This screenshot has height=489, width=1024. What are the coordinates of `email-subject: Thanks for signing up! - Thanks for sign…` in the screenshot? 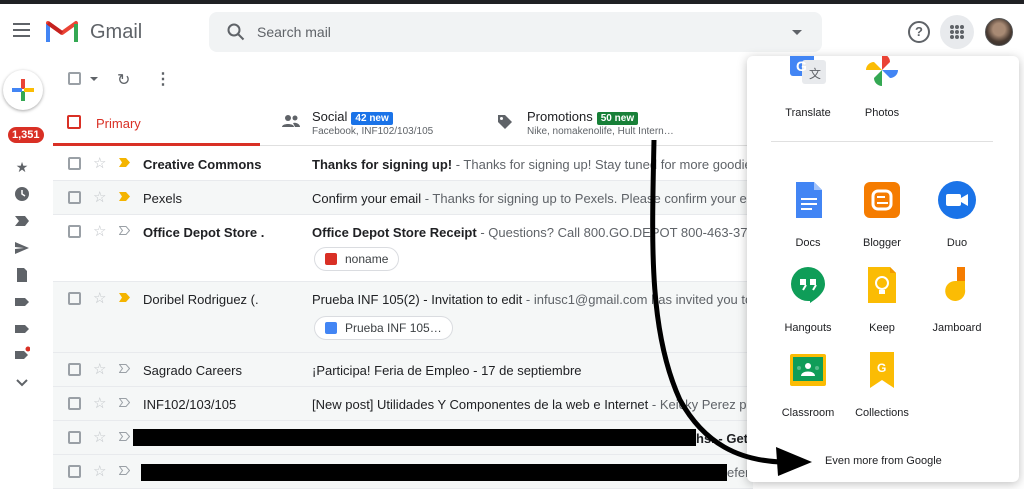 It's located at (532, 164).